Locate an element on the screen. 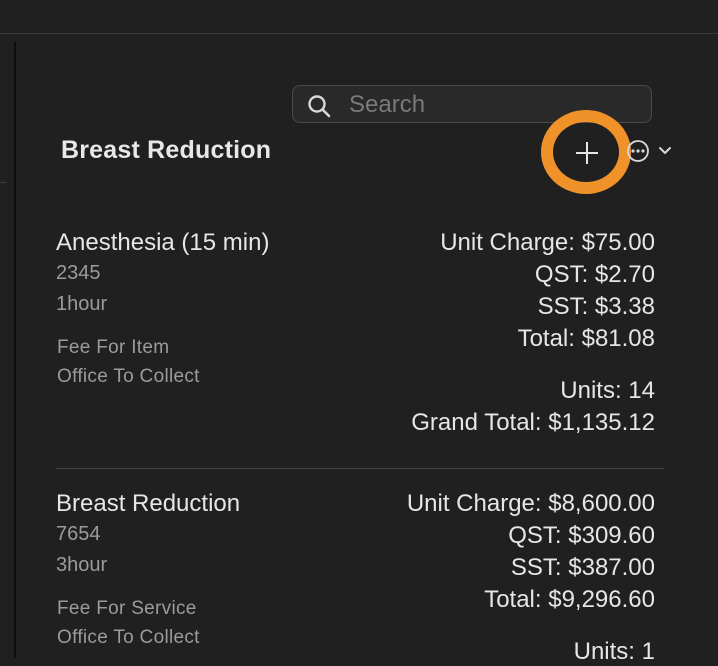 The width and height of the screenshot is (718, 666). item-code: 7654 is located at coordinates (78, 534).